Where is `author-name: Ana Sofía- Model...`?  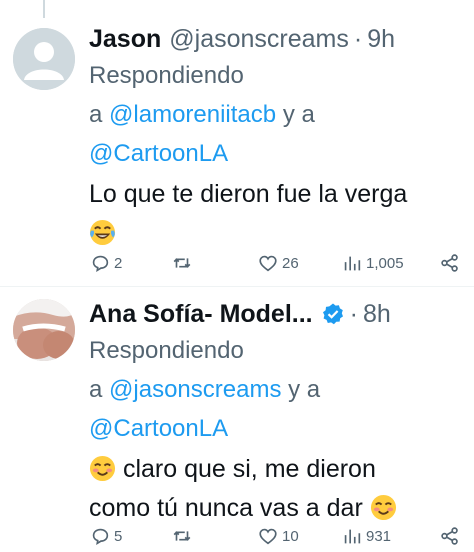
author-name: Ana Sofía- Model... is located at coordinates (201, 314).